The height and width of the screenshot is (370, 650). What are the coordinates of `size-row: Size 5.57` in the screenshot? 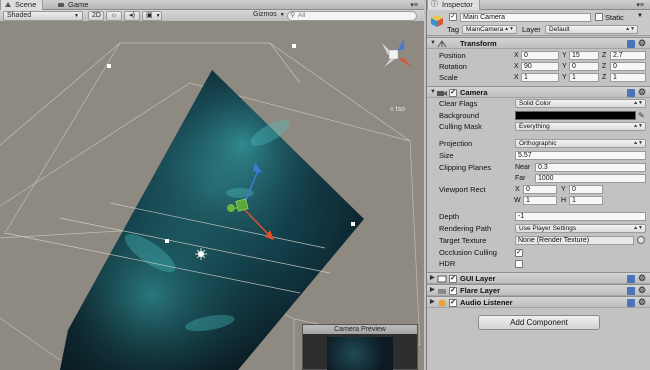 It's located at (538, 155).